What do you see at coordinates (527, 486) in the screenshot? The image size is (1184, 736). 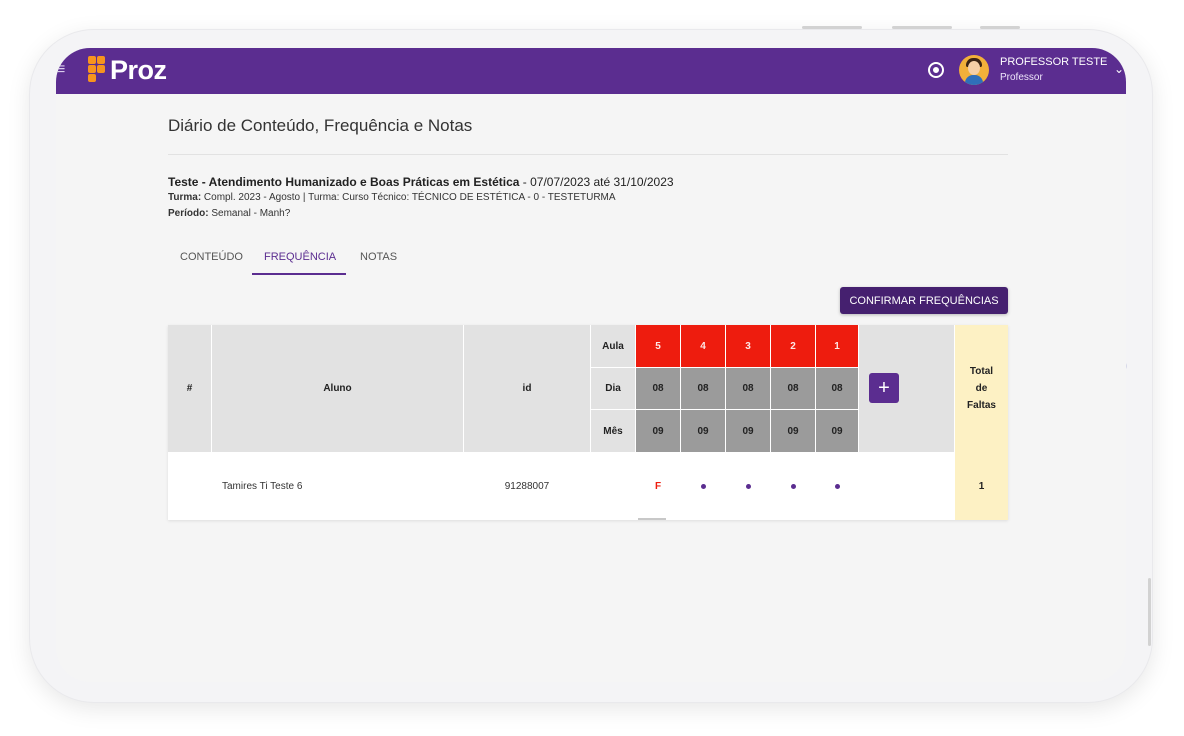 I see `student-id: 91288007` at bounding box center [527, 486].